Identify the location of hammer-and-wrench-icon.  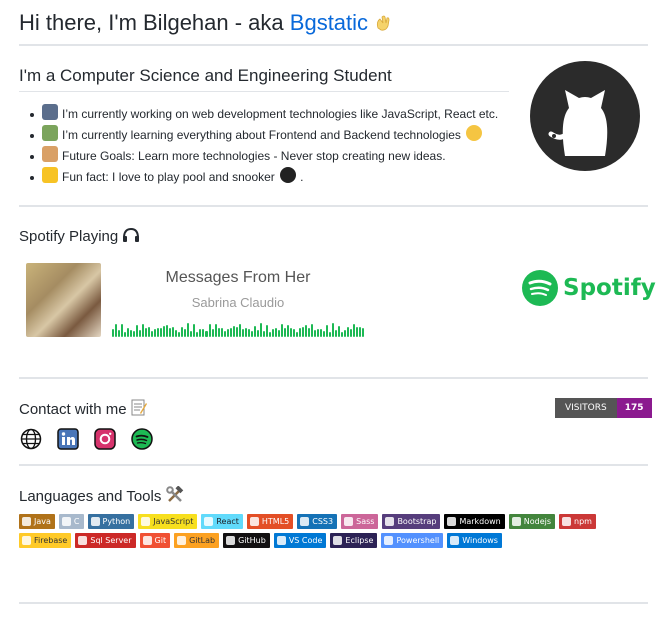
(174, 494).